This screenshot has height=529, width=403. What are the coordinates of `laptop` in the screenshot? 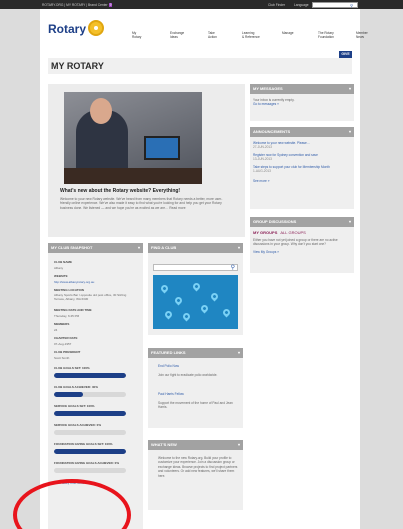 It's located at (162, 148).